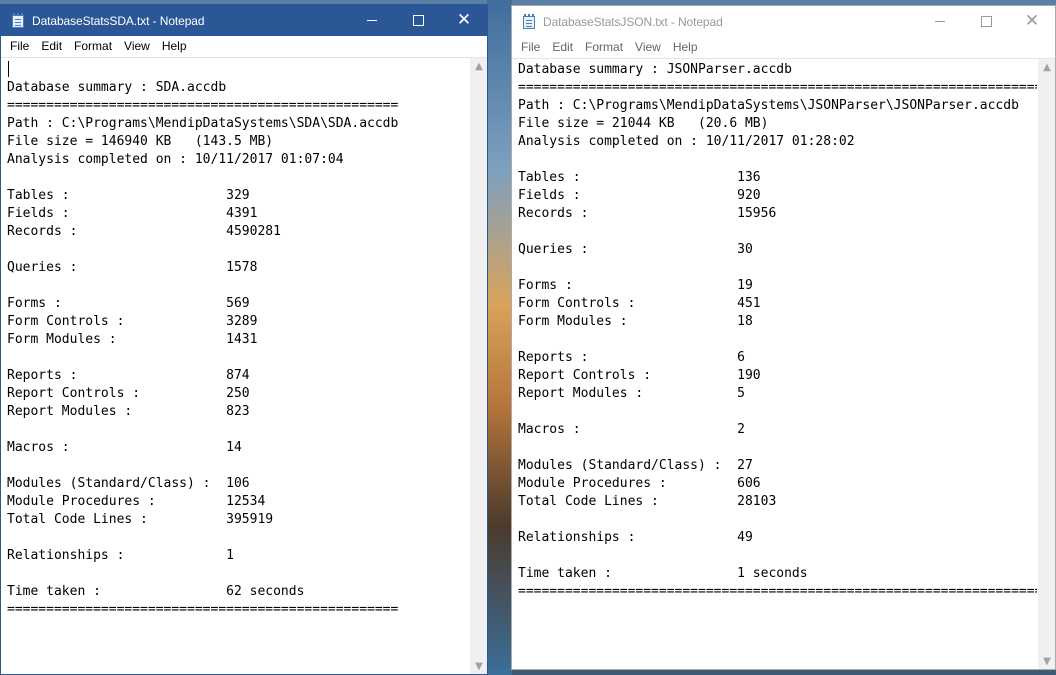 Image resolution: width=1056 pixels, height=675 pixels. What do you see at coordinates (639, 177) in the screenshot?
I see `text-line: Tables : 136` at bounding box center [639, 177].